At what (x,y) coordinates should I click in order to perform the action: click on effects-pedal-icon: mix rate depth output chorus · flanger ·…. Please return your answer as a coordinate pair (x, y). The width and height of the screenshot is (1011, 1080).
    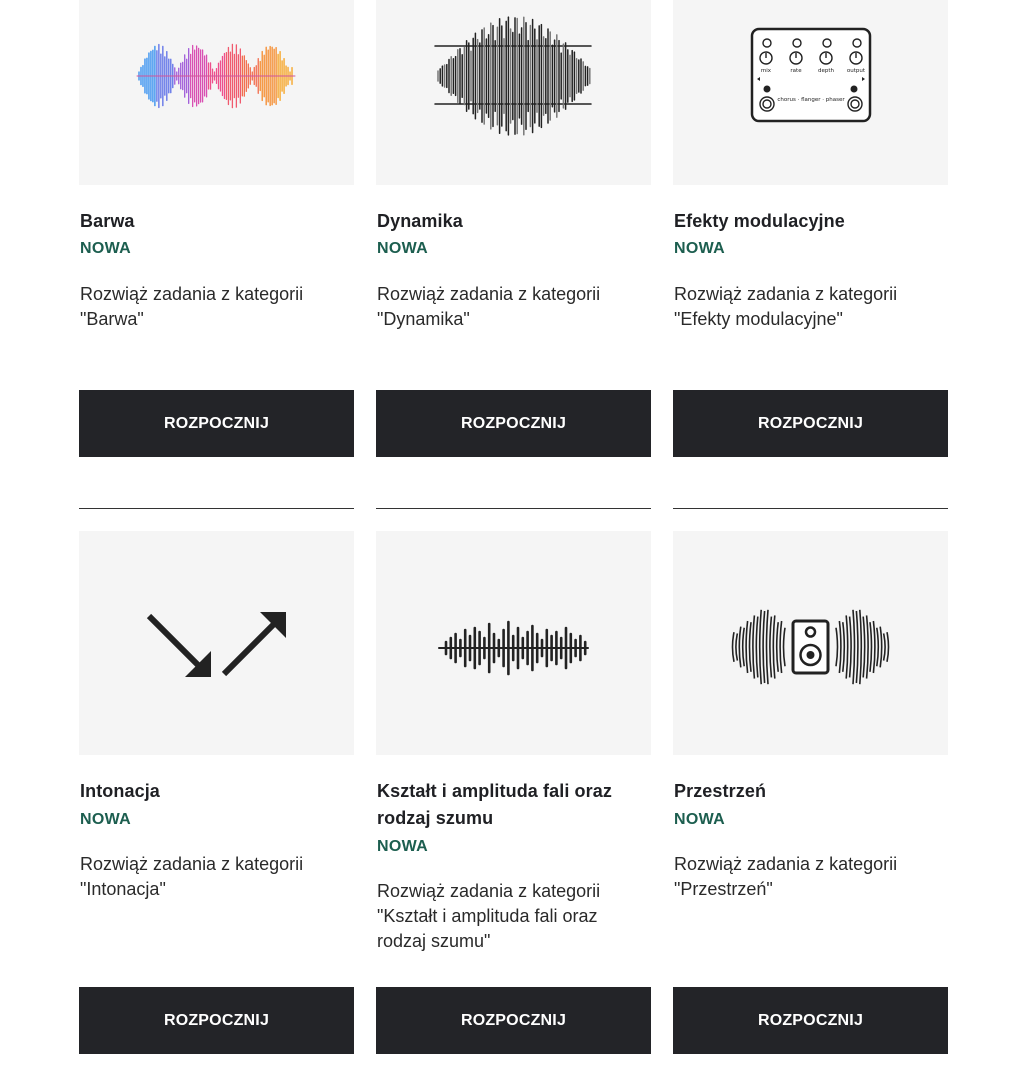
    Looking at the image, I should click on (811, 75).